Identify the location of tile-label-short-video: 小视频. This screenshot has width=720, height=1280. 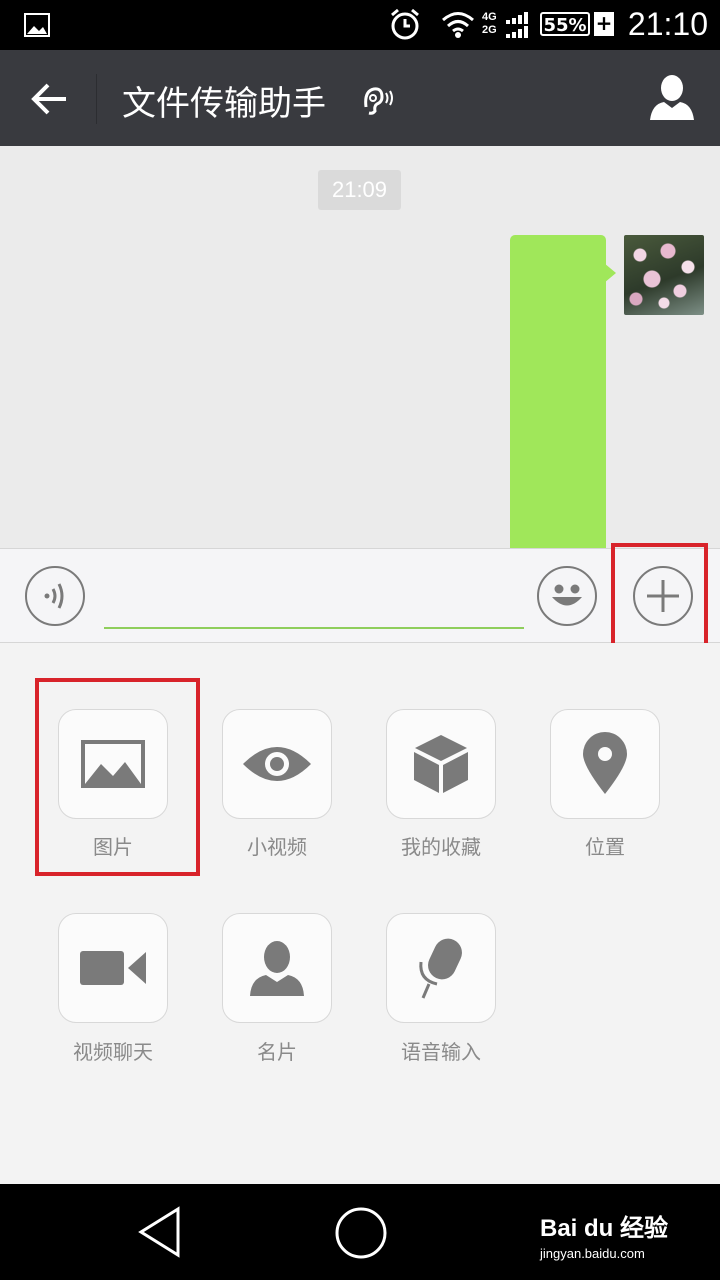
(277, 847).